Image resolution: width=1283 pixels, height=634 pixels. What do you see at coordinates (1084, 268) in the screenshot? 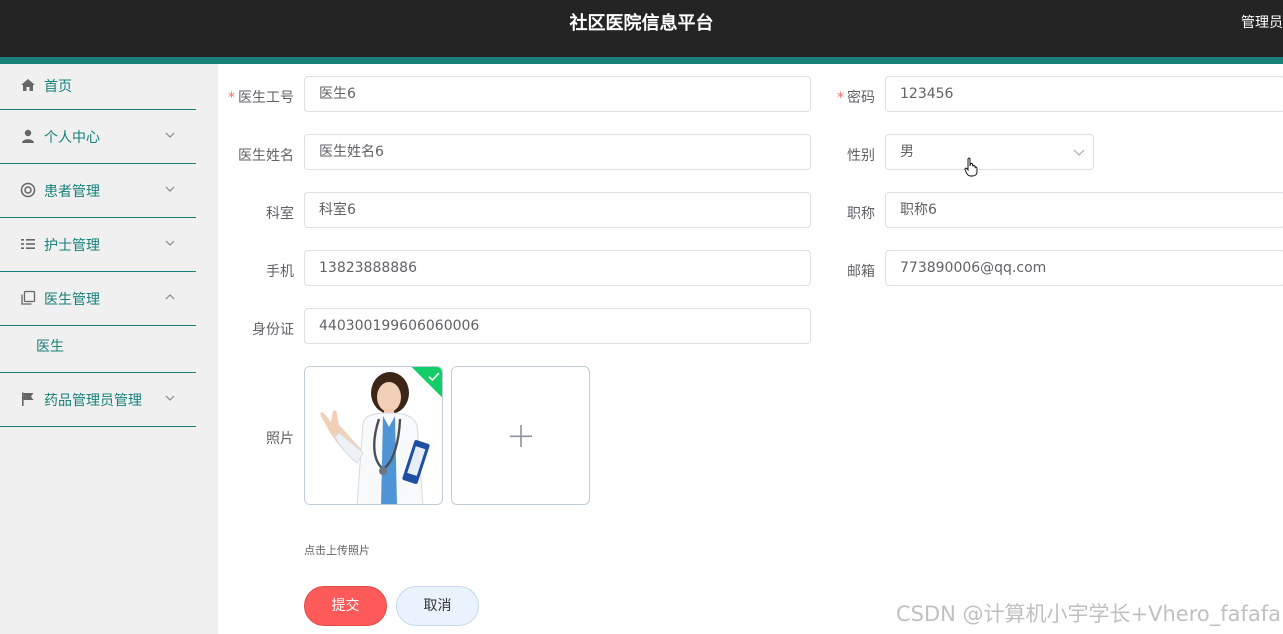
I see `email-input: 773890006@qq.com` at bounding box center [1084, 268].